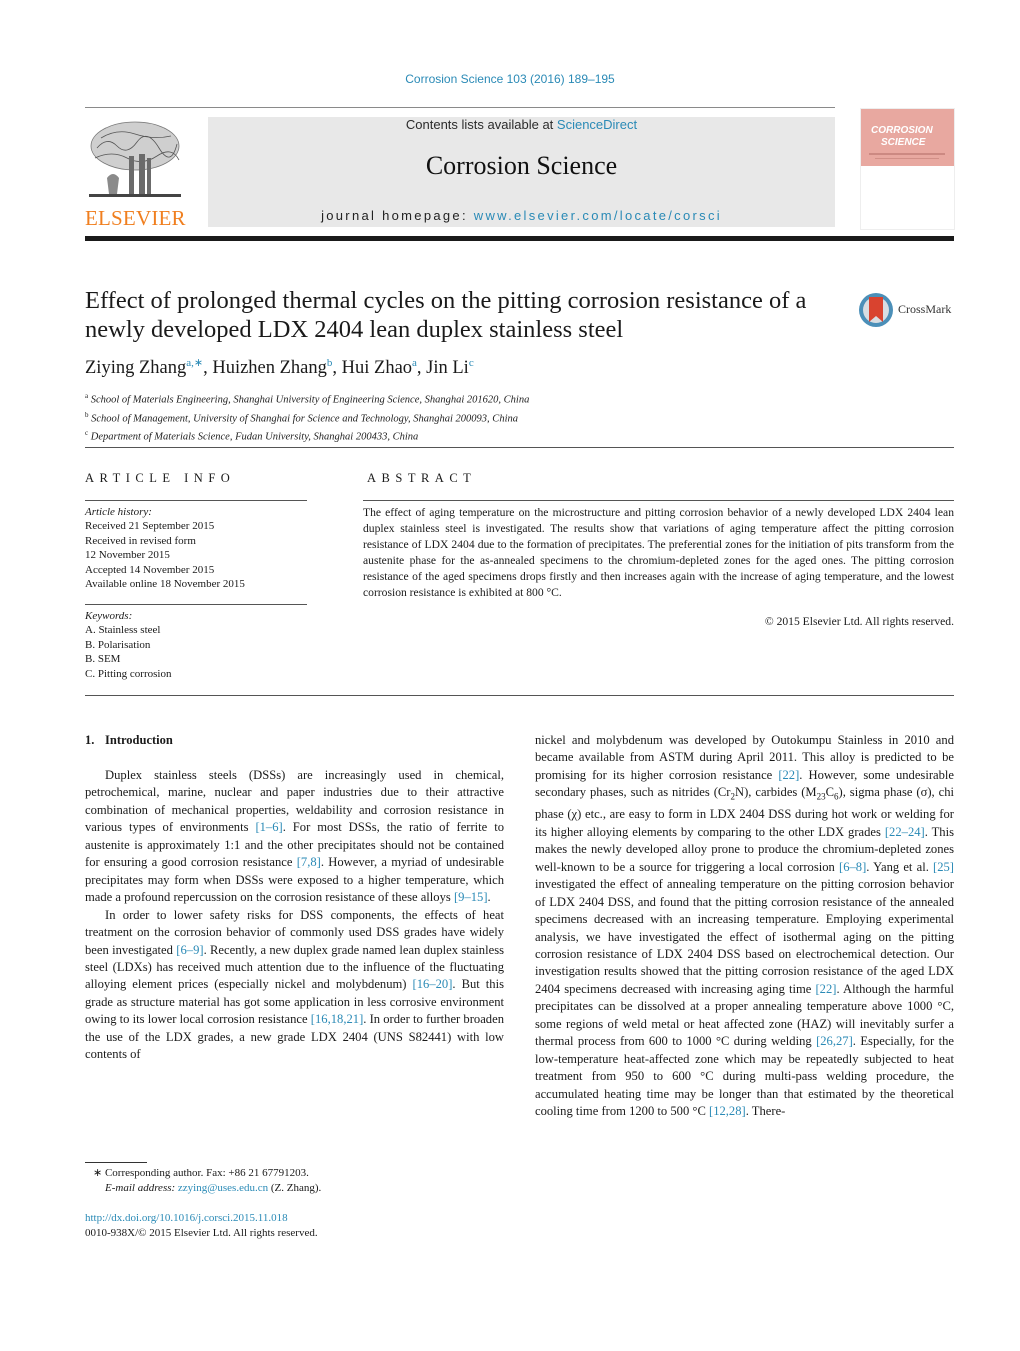  I want to click on homepage-link: www.elsevier.com/locate/corsci, so click(598, 215).